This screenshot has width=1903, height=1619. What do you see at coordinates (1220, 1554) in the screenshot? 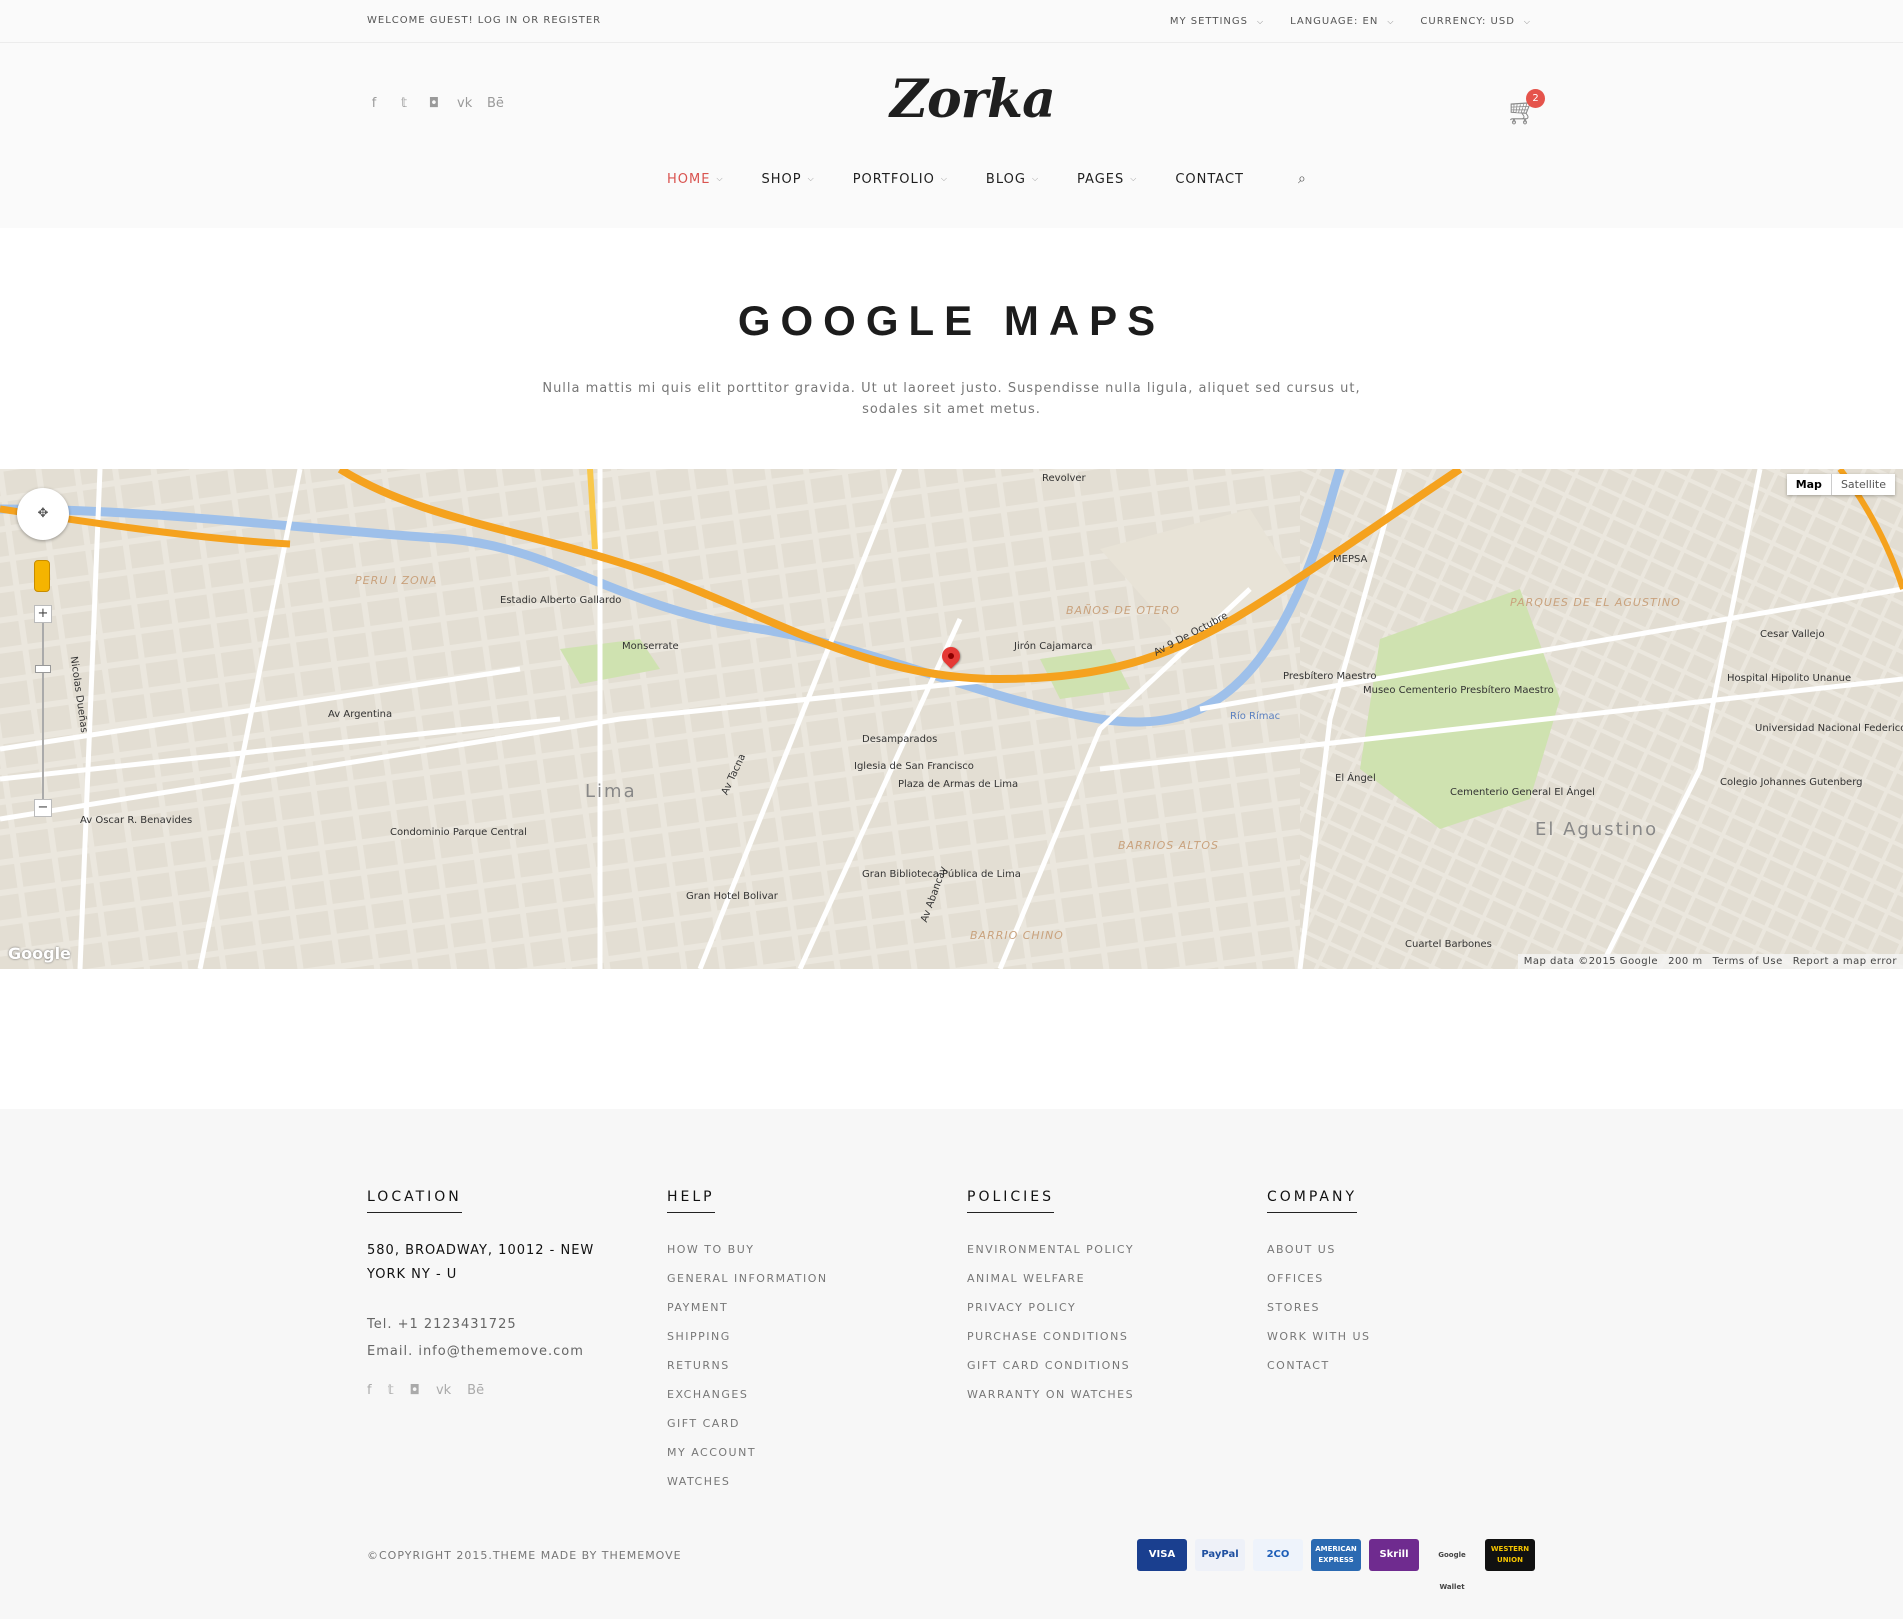
I see `payment-label: PayPal` at bounding box center [1220, 1554].